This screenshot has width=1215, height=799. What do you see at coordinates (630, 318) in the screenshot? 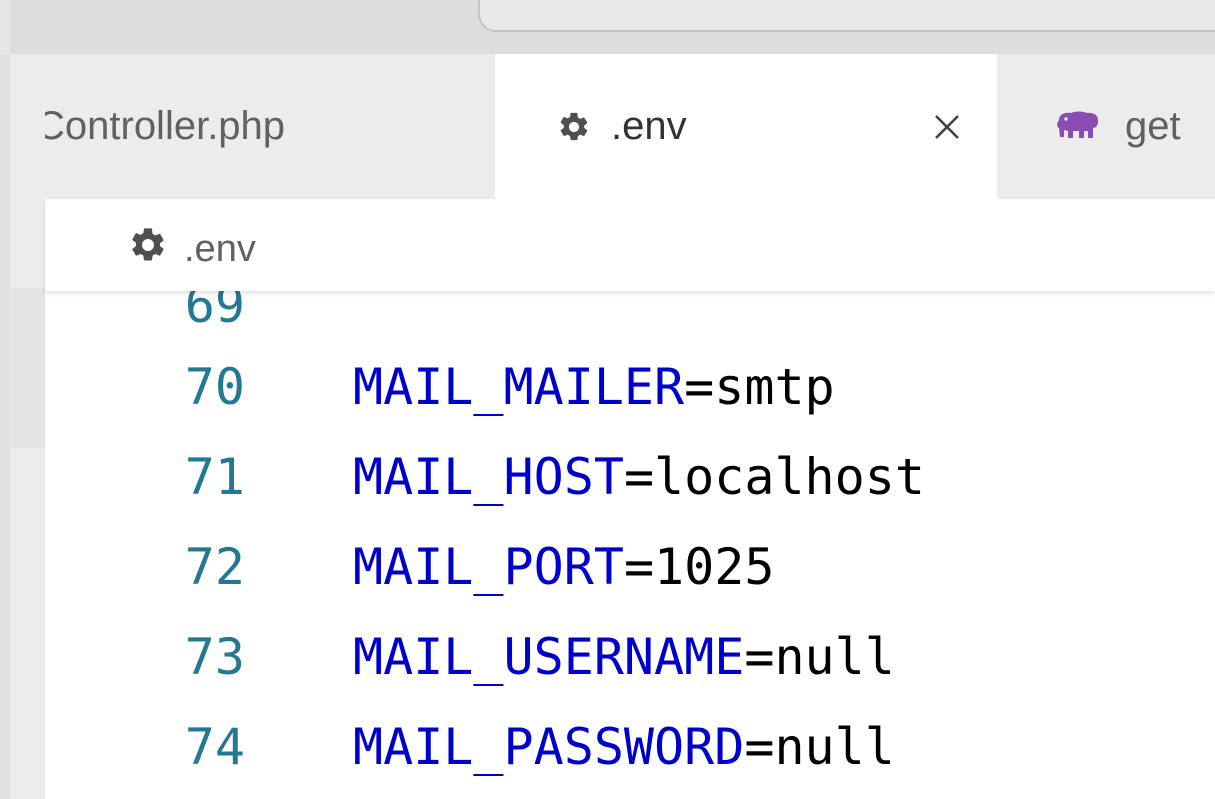
I see `code-line: 69` at bounding box center [630, 318].